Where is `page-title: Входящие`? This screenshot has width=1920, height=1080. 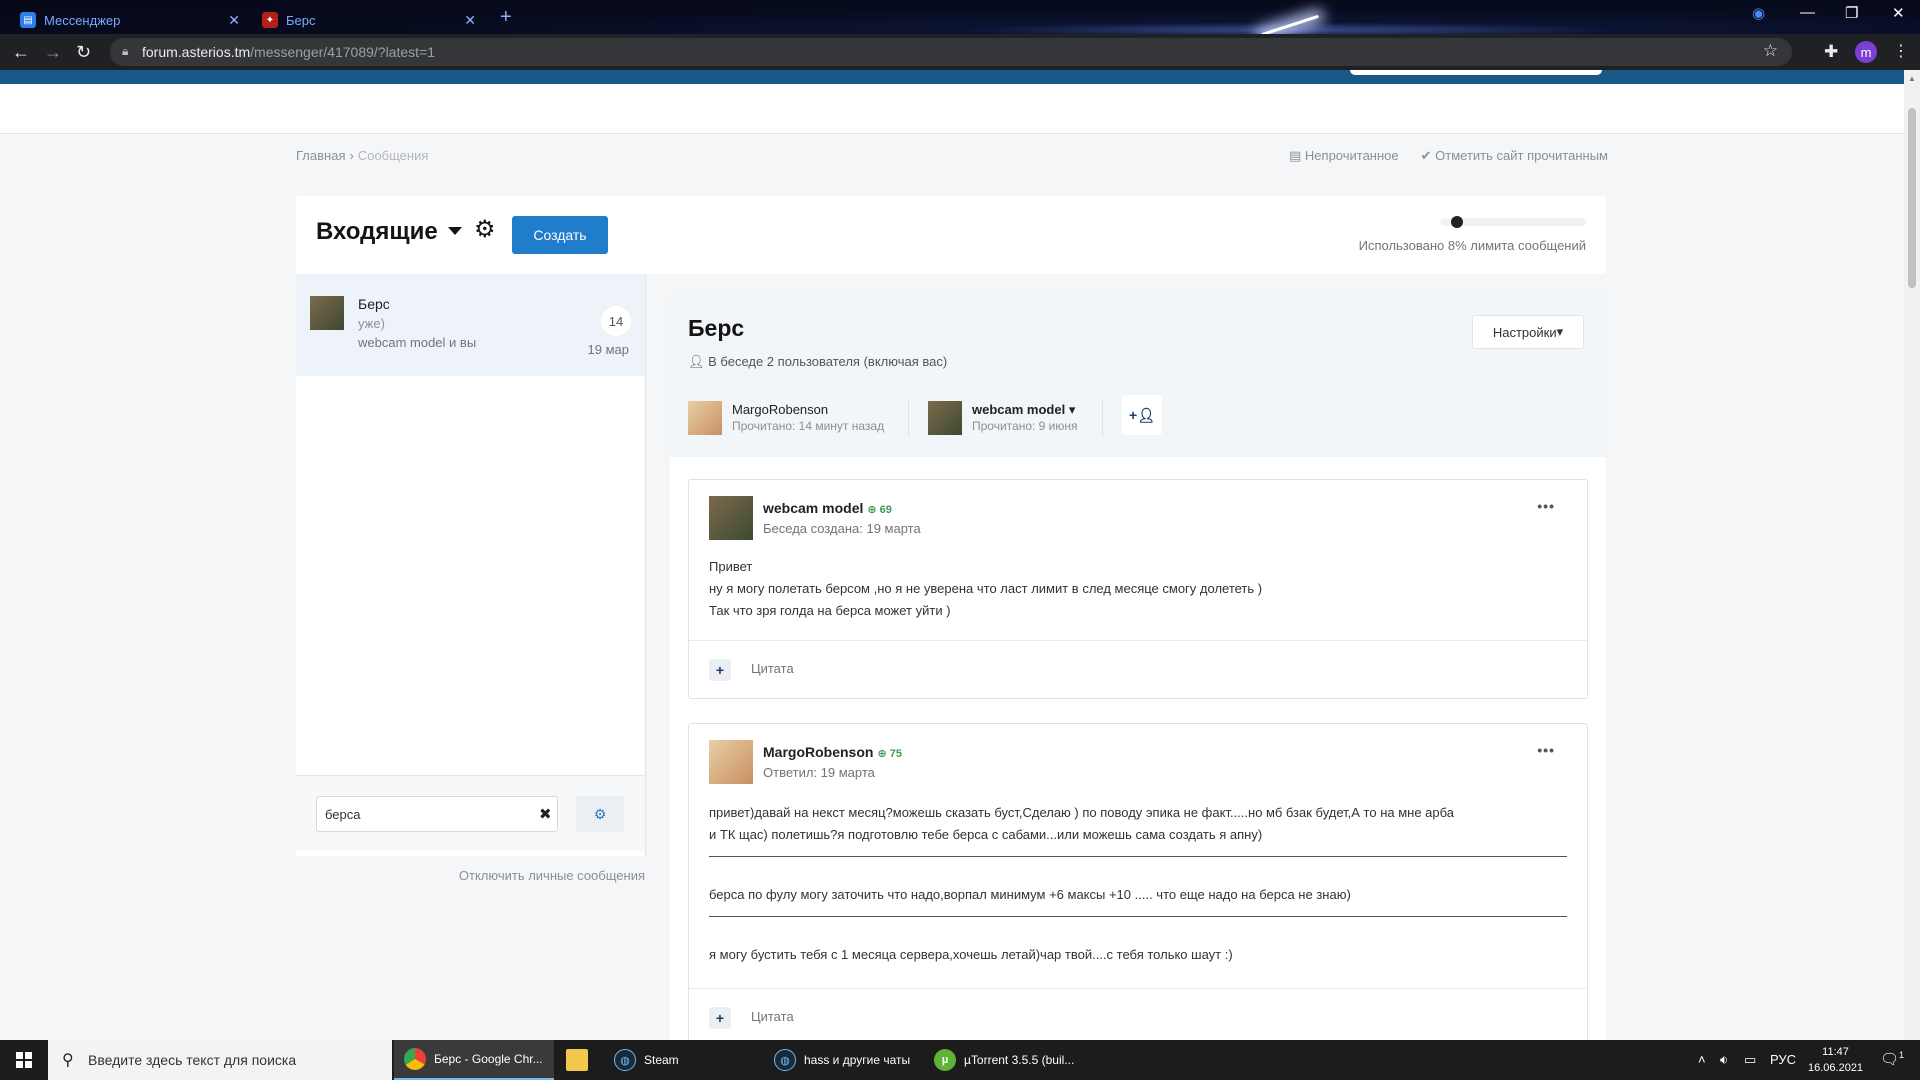 page-title: Входящие is located at coordinates (377, 232).